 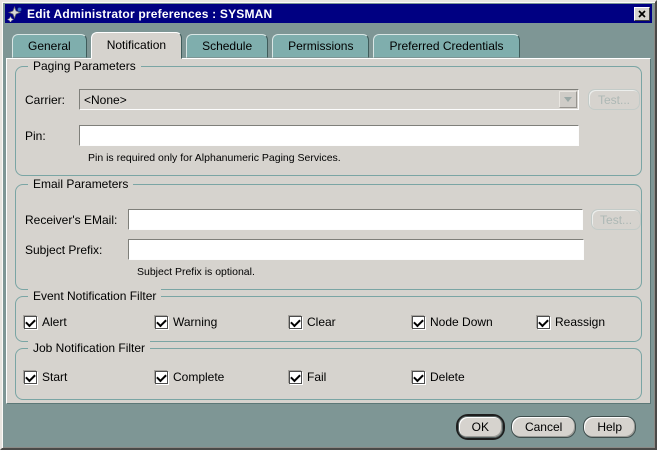 I want to click on checkbox-fail: Fail, so click(x=350, y=377).